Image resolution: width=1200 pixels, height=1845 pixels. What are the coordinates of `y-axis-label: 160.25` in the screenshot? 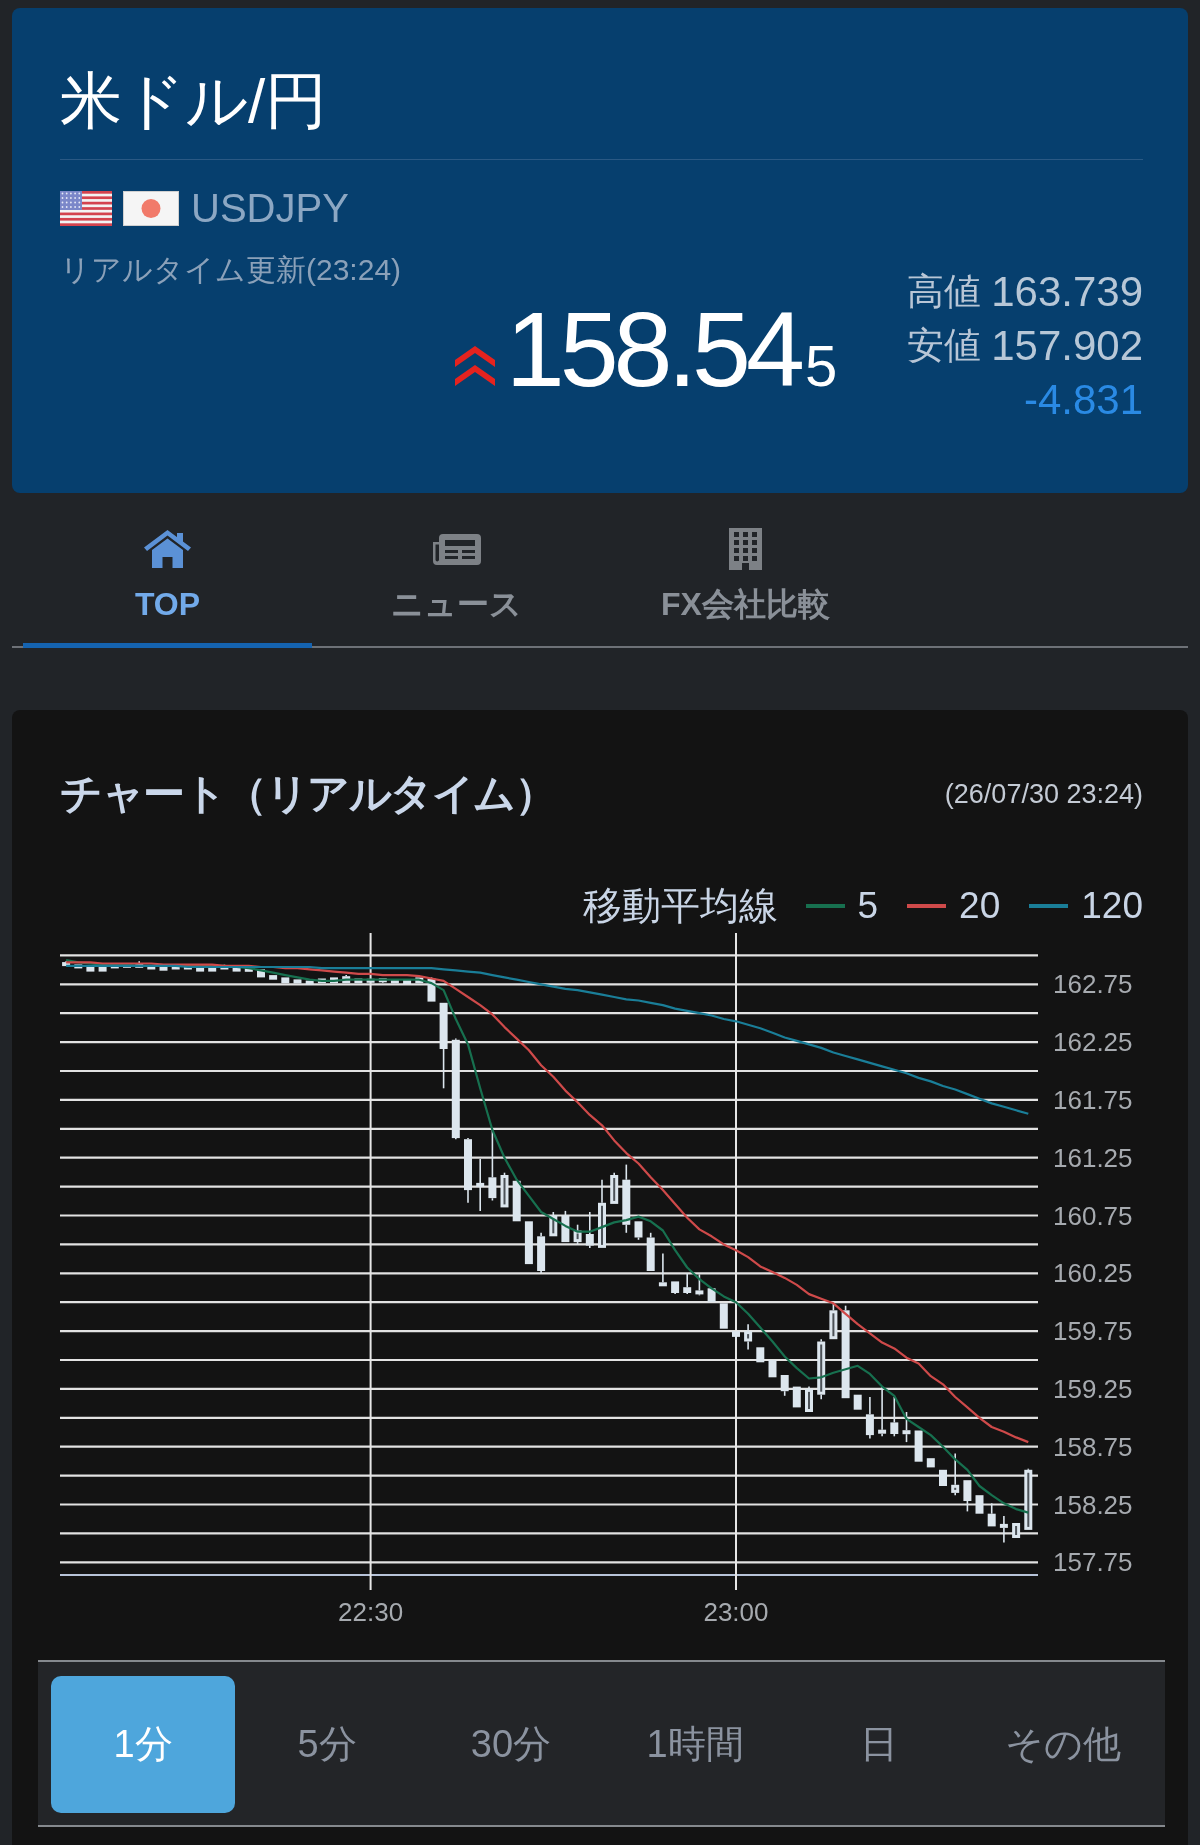 It's located at (1093, 1273).